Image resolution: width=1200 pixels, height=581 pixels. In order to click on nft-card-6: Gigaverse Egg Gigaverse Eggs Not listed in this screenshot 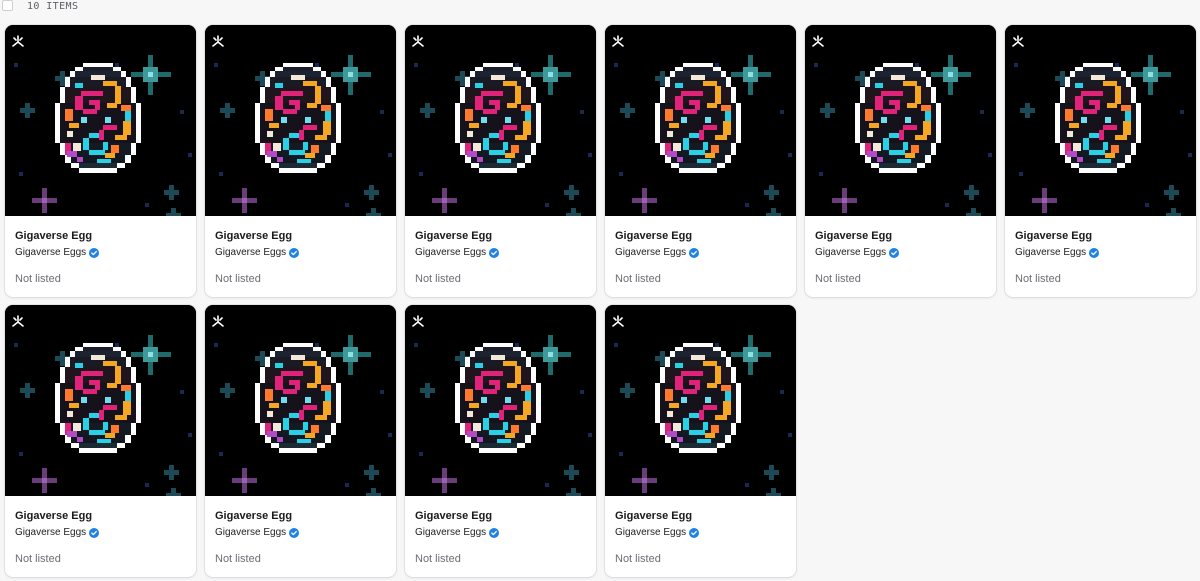, I will do `click(1100, 161)`.